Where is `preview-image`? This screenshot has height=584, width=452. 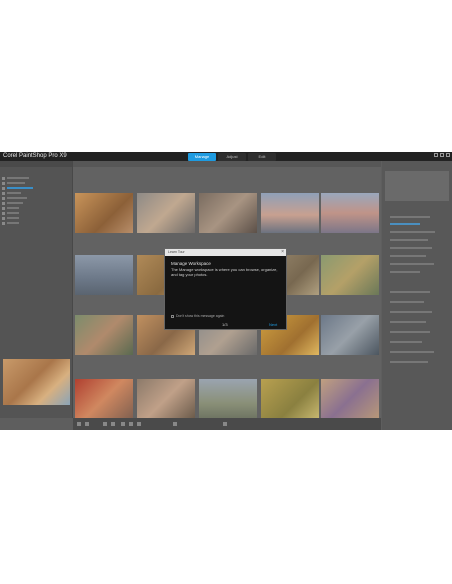
preview-image is located at coordinates (36, 382).